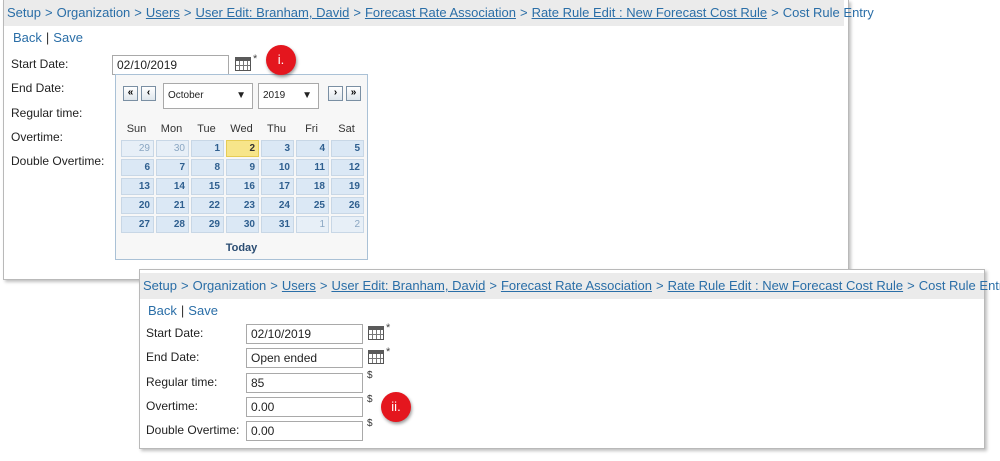  Describe the element at coordinates (288, 96) in the screenshot. I see `year-select: 2019 ▼` at that location.